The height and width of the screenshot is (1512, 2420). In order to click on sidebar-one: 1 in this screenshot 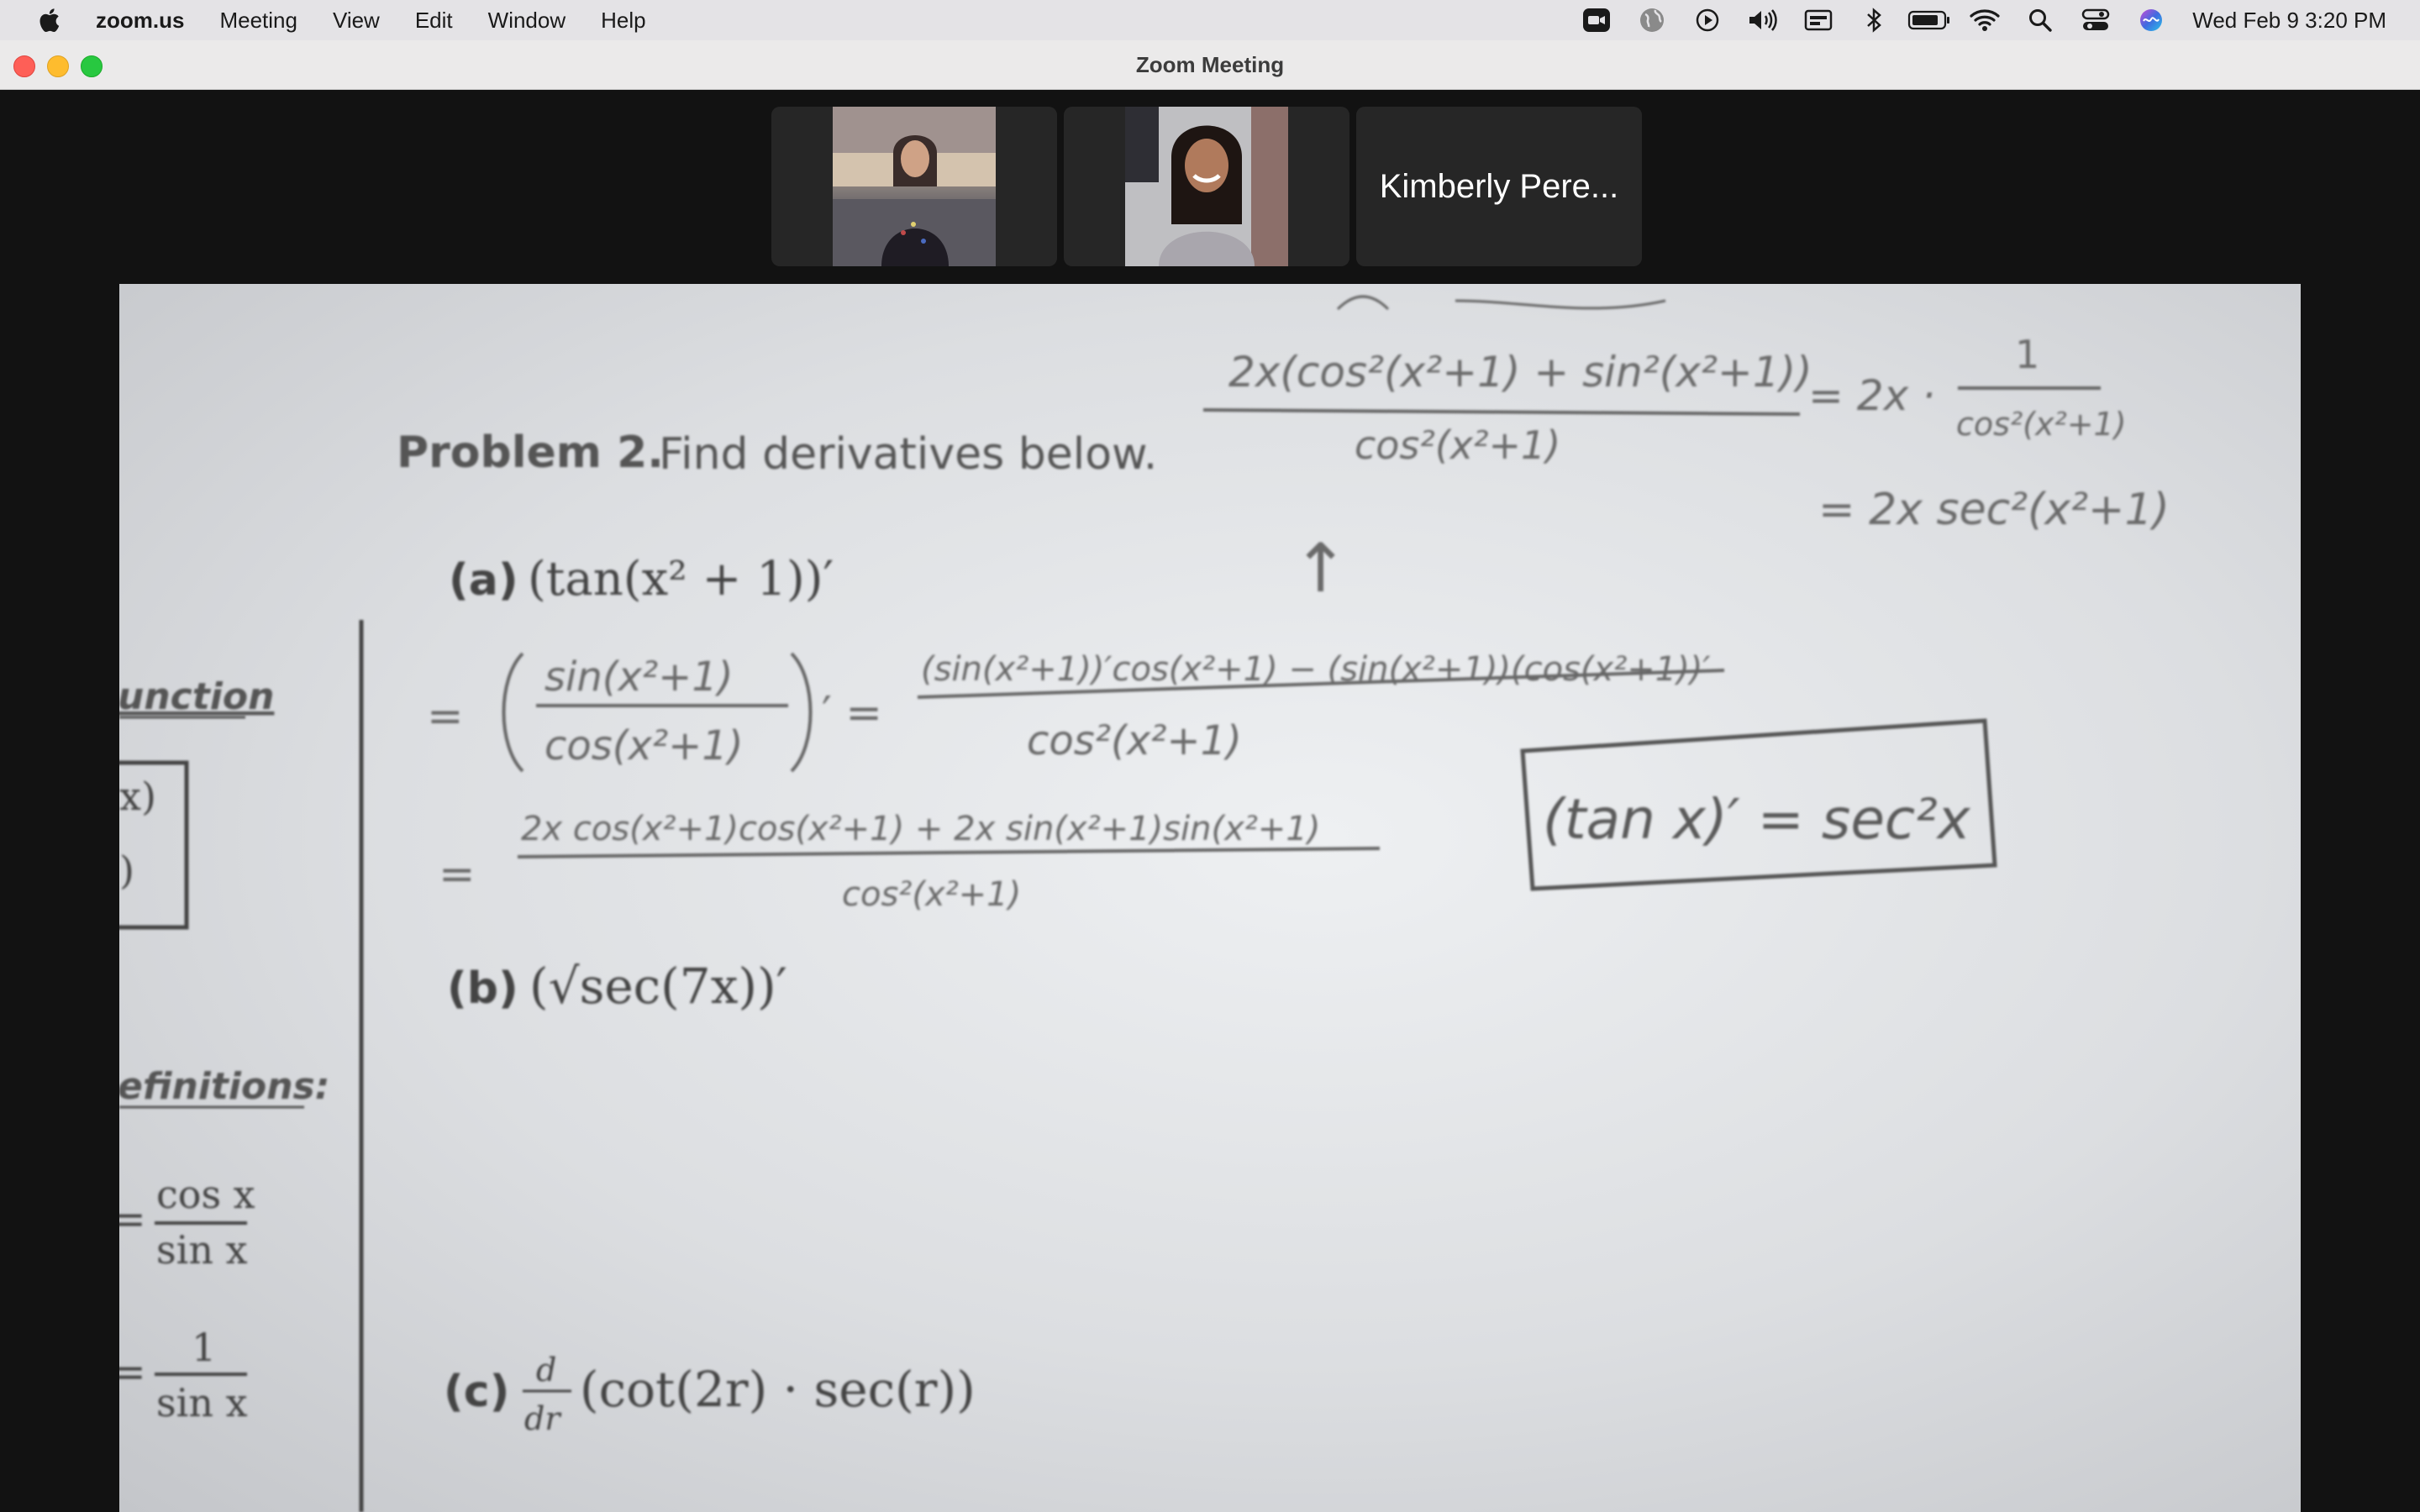, I will do `click(204, 1347)`.